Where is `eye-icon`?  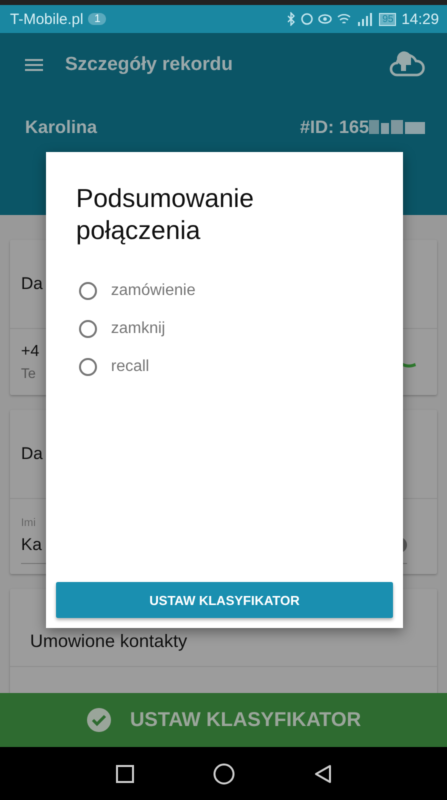
eye-icon is located at coordinates (325, 19).